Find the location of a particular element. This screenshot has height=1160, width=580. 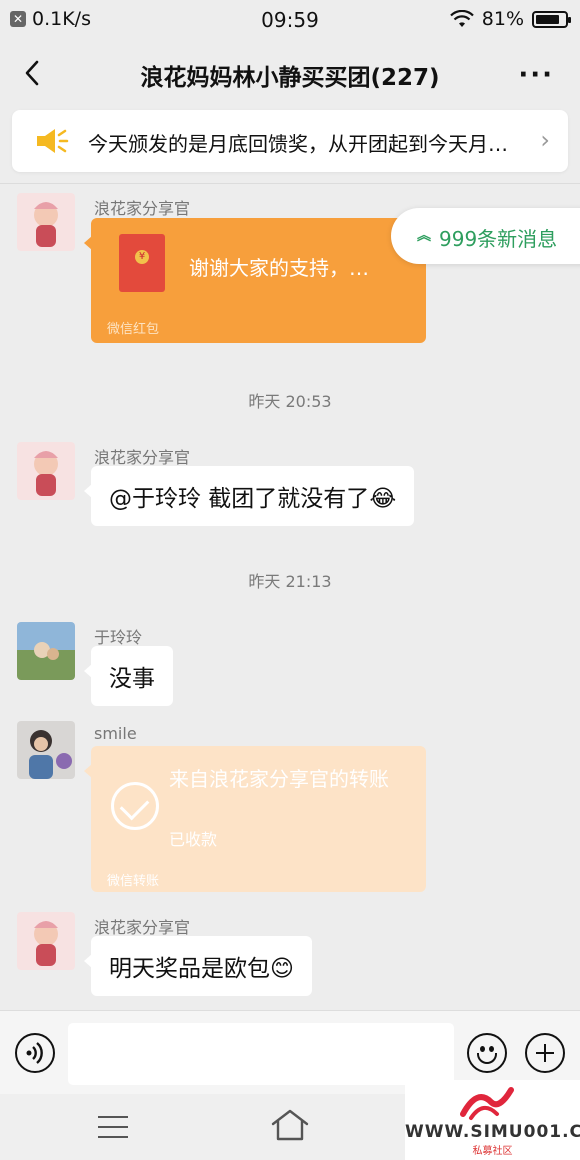

message-text: 明天奖品是欧包 is located at coordinates (189, 969).